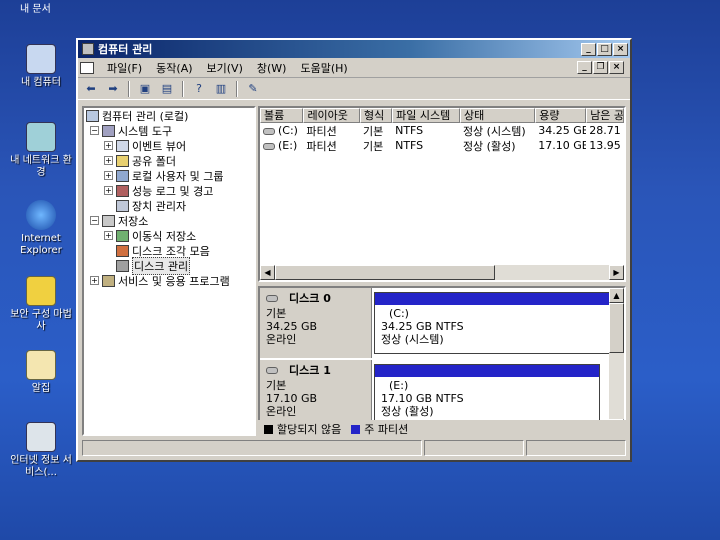  What do you see at coordinates (169, 235) in the screenshot?
I see `tree-item-removable-storage: + 이동식 저장소` at bounding box center [169, 235].